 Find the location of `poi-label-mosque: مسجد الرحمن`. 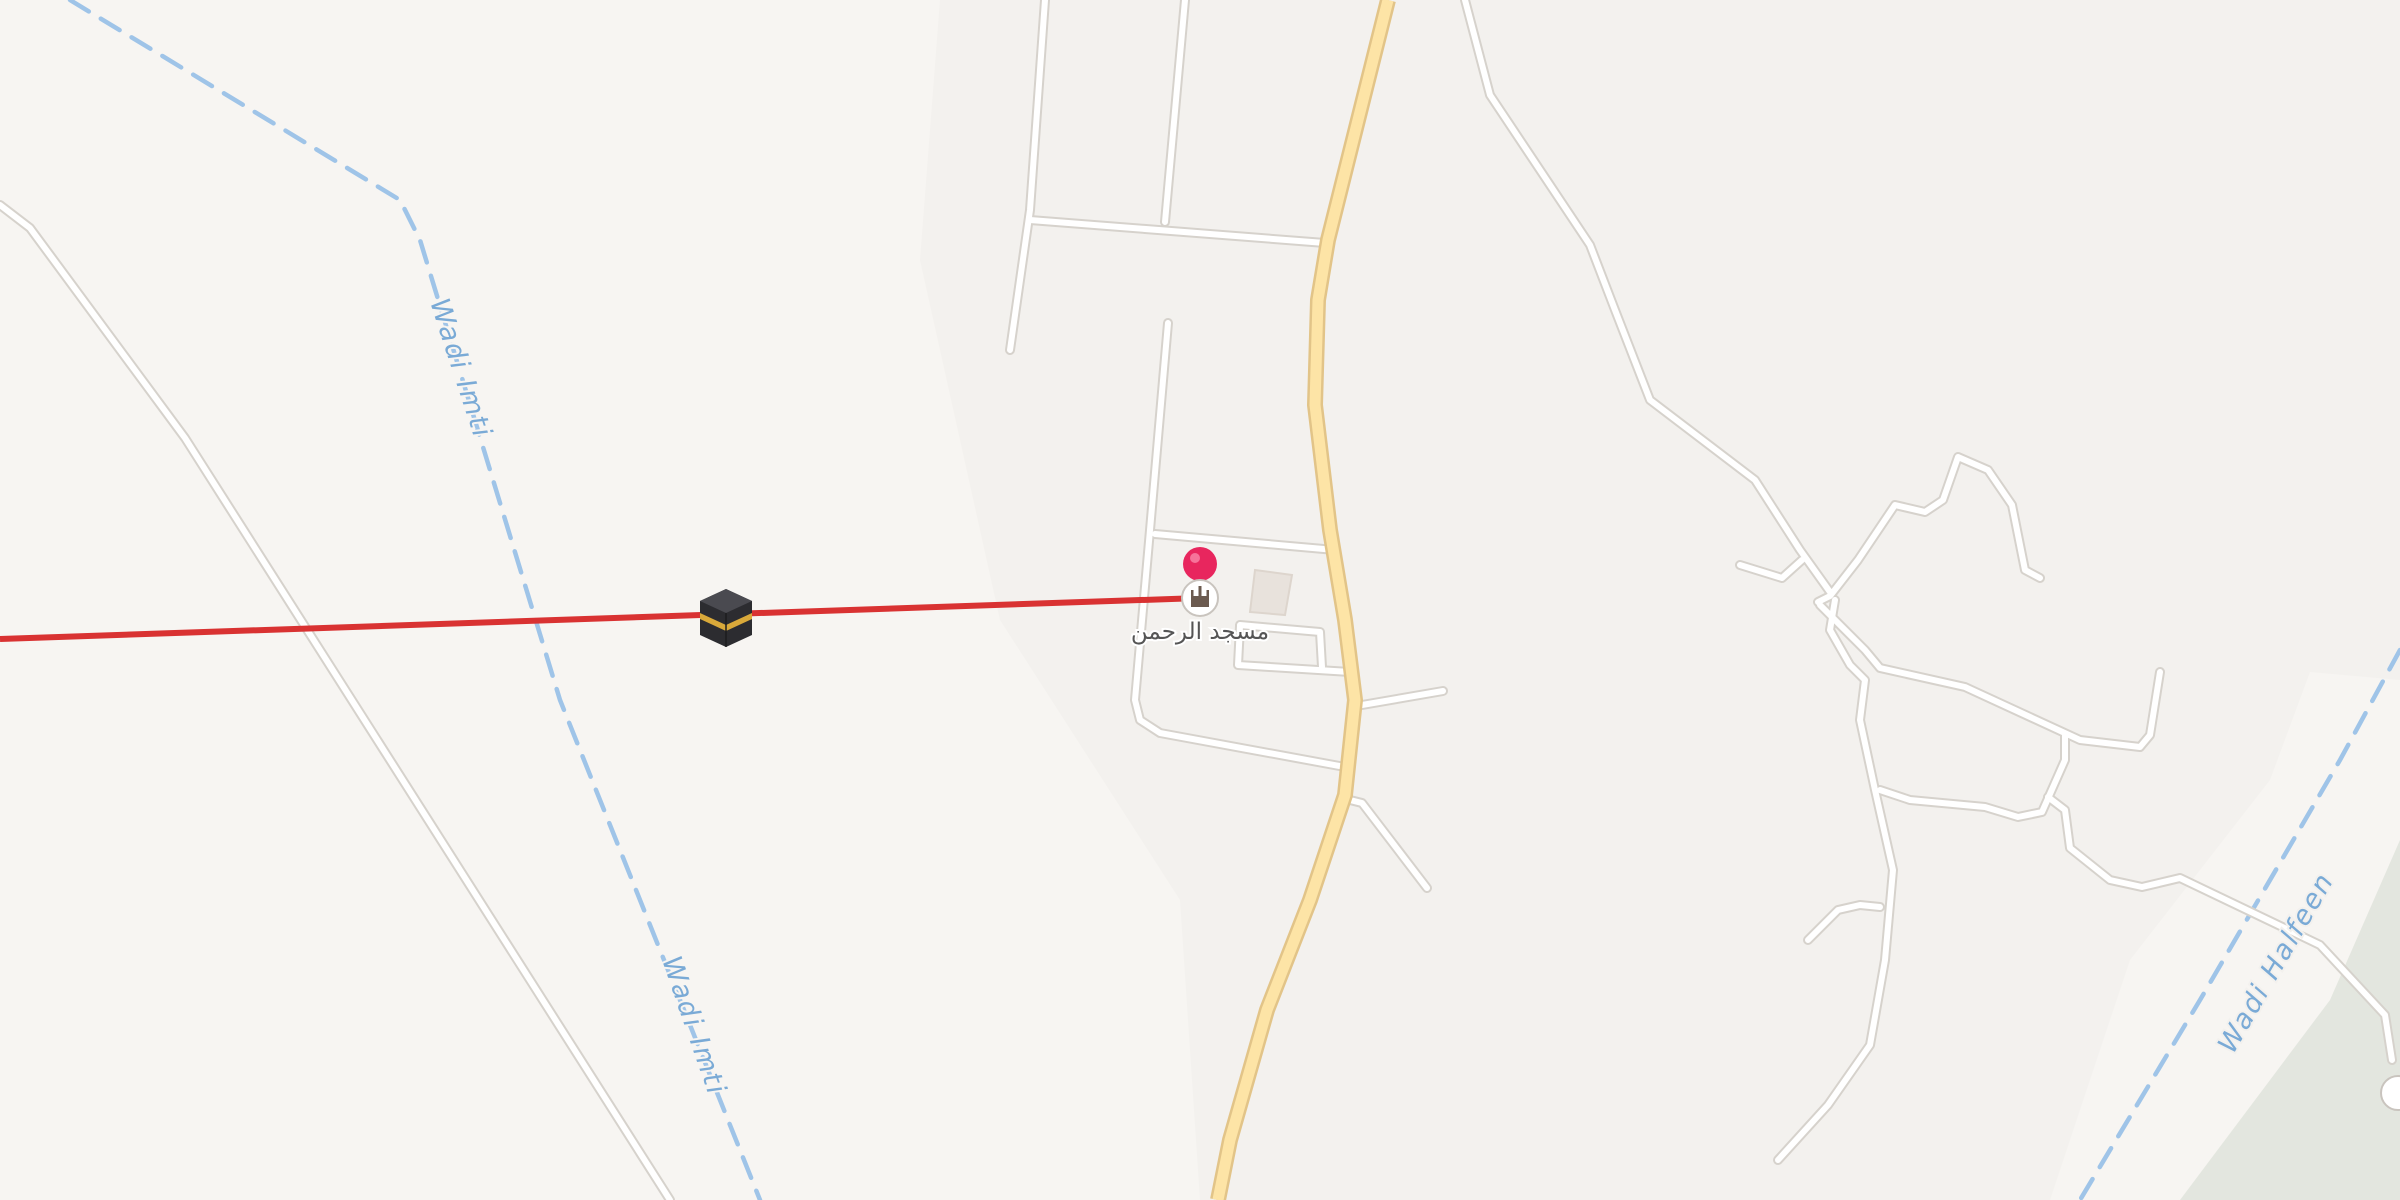

poi-label-mosque: مسجد الرحمن is located at coordinates (1200, 632).